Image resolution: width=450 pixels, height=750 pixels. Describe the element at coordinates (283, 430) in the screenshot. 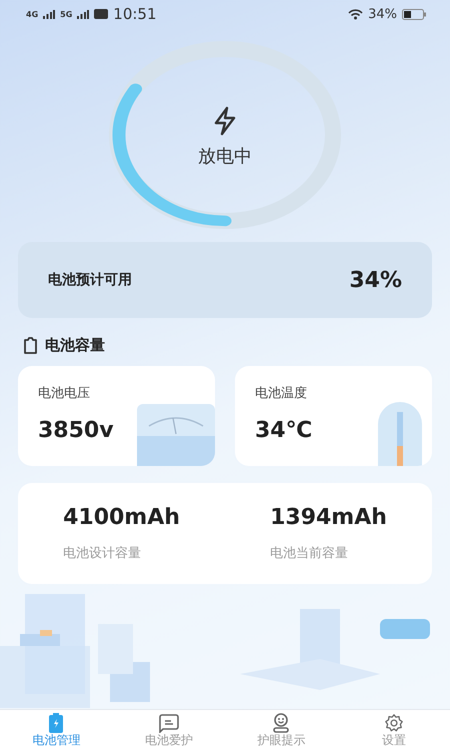

I see `stat-value: 34℃` at that location.